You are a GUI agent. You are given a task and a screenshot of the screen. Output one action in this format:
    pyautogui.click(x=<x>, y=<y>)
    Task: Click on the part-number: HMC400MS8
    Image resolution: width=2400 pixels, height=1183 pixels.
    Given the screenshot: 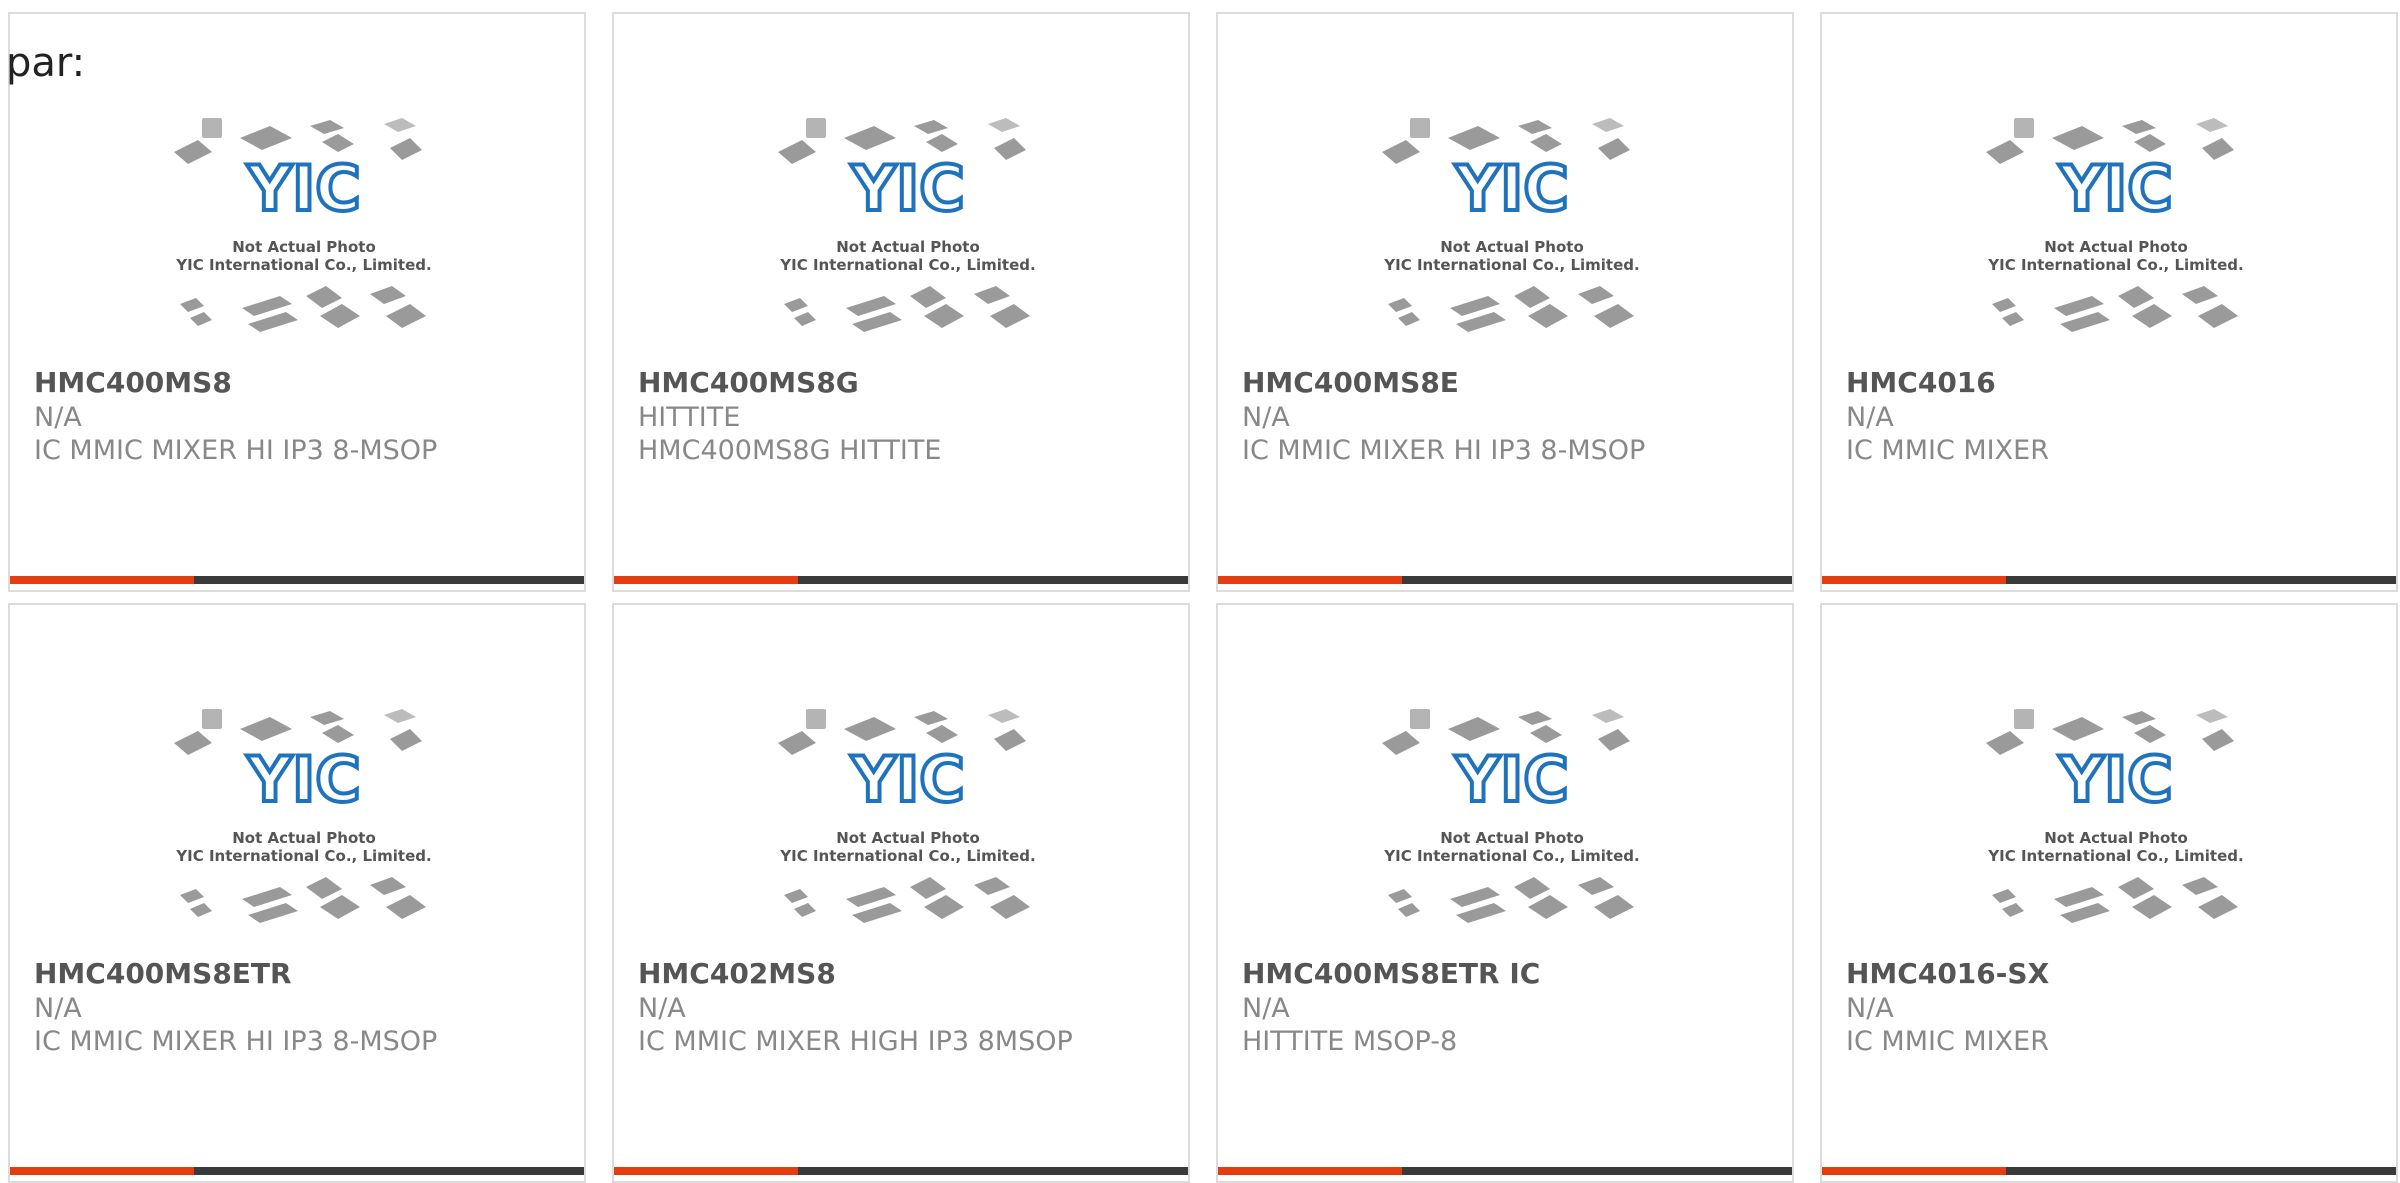 What is the action you would take?
    pyautogui.click(x=133, y=382)
    